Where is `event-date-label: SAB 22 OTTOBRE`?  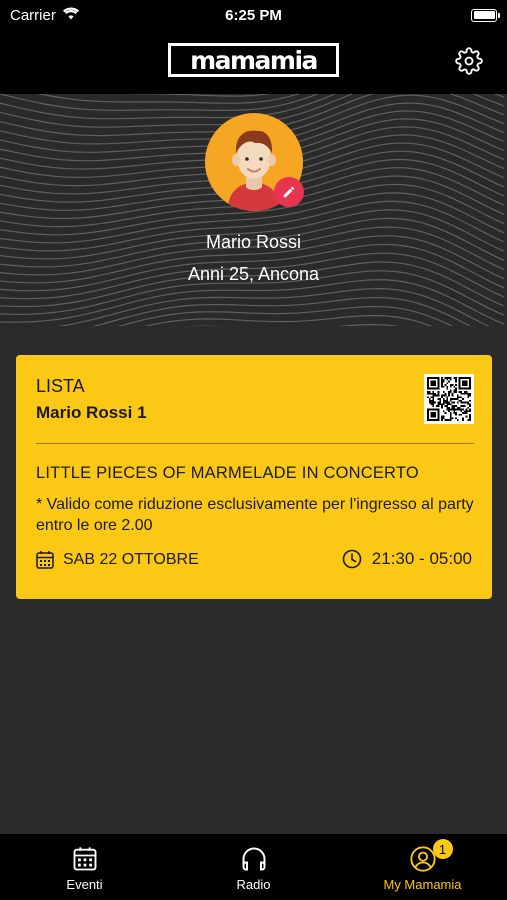 event-date-label: SAB 22 OTTOBRE is located at coordinates (131, 559).